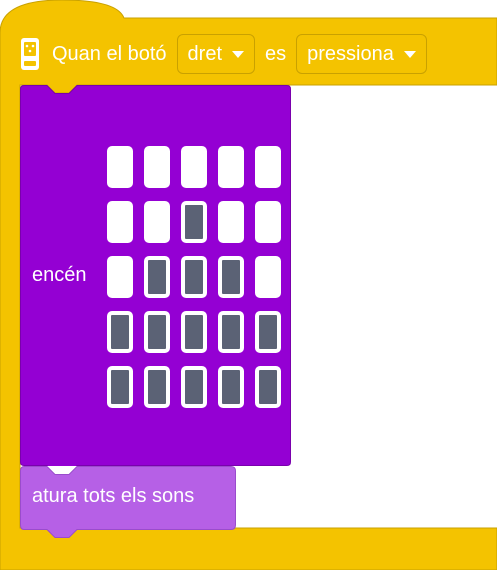  I want to click on button-dropdown-value: dret, so click(204, 53).